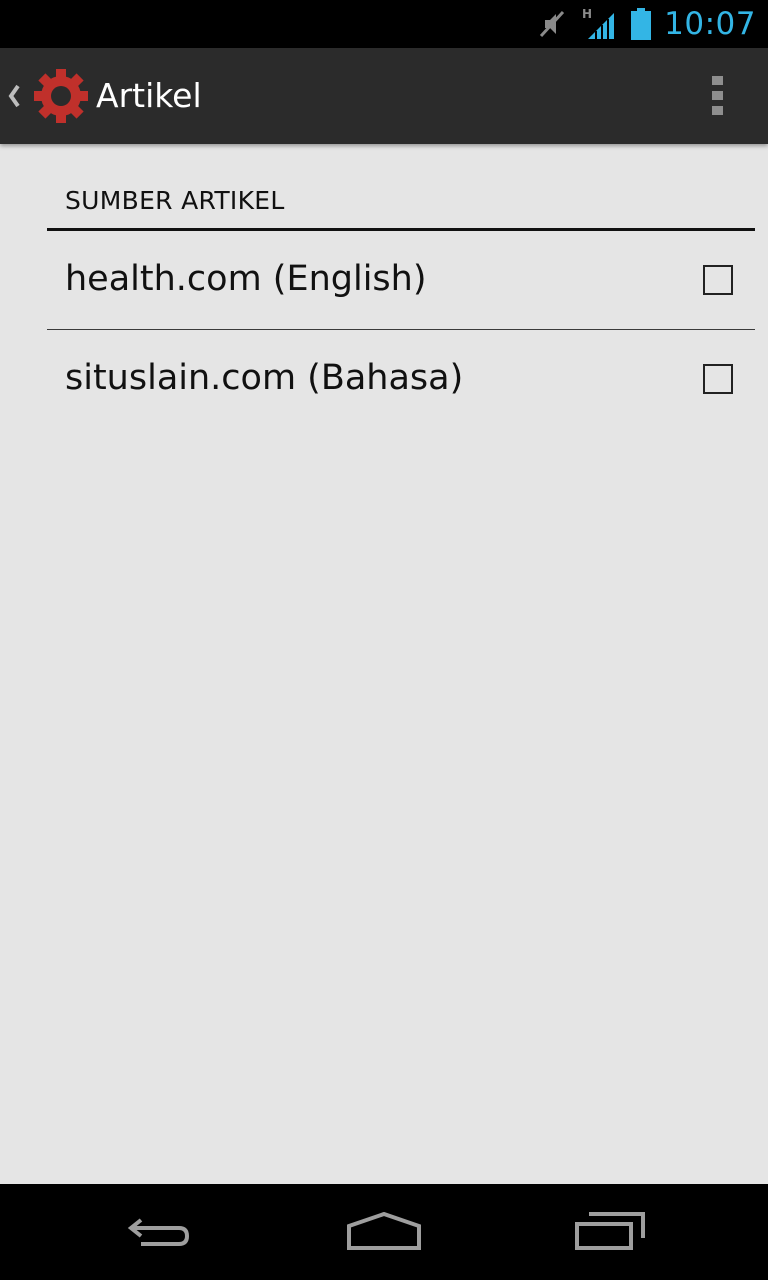  What do you see at coordinates (641, 24) in the screenshot?
I see `battery-icon` at bounding box center [641, 24].